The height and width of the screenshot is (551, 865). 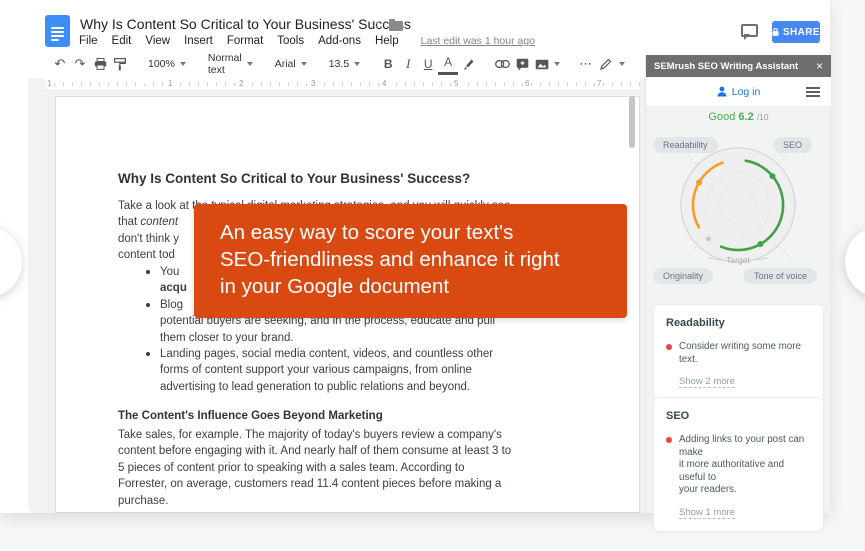 What do you see at coordinates (468, 64) in the screenshot?
I see `highlight-color-button` at bounding box center [468, 64].